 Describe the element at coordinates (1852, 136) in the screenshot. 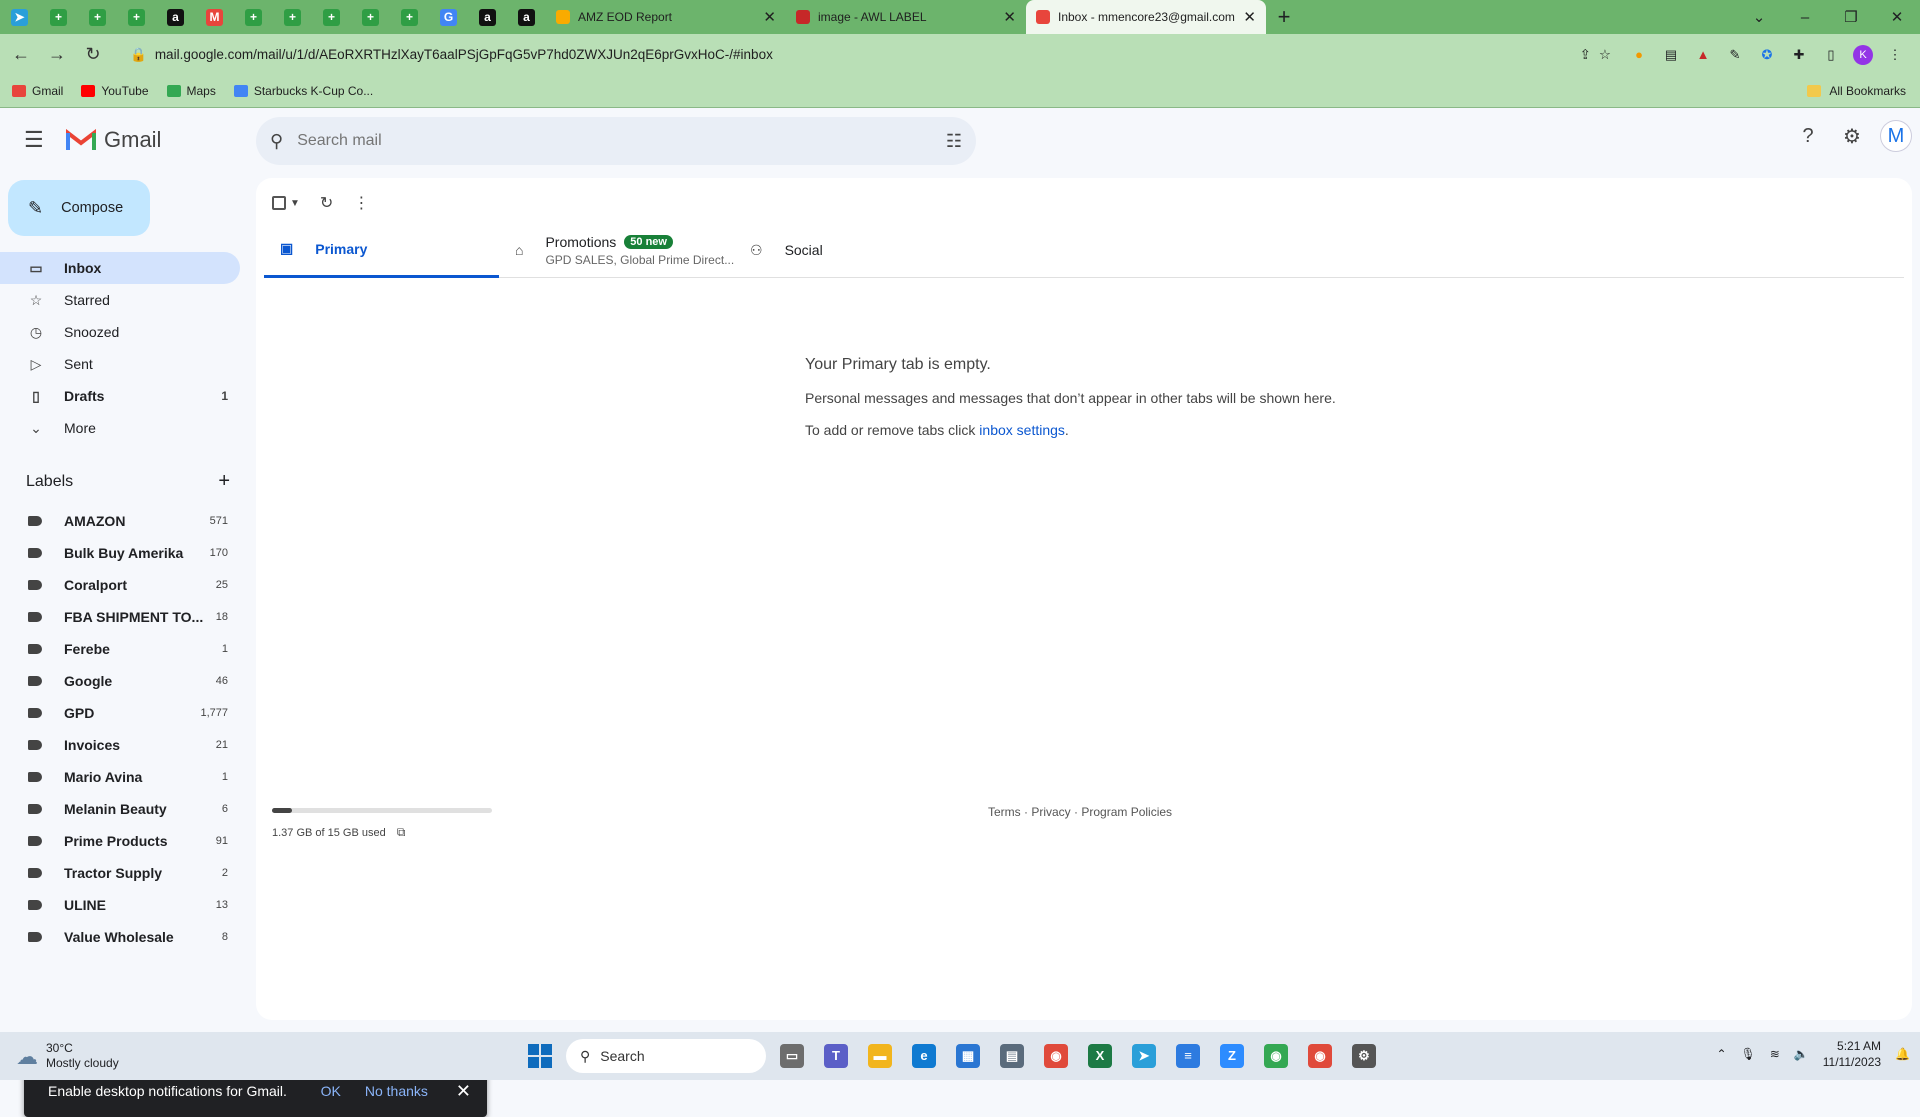

I see `settings-gear-icon: ⚙` at that location.